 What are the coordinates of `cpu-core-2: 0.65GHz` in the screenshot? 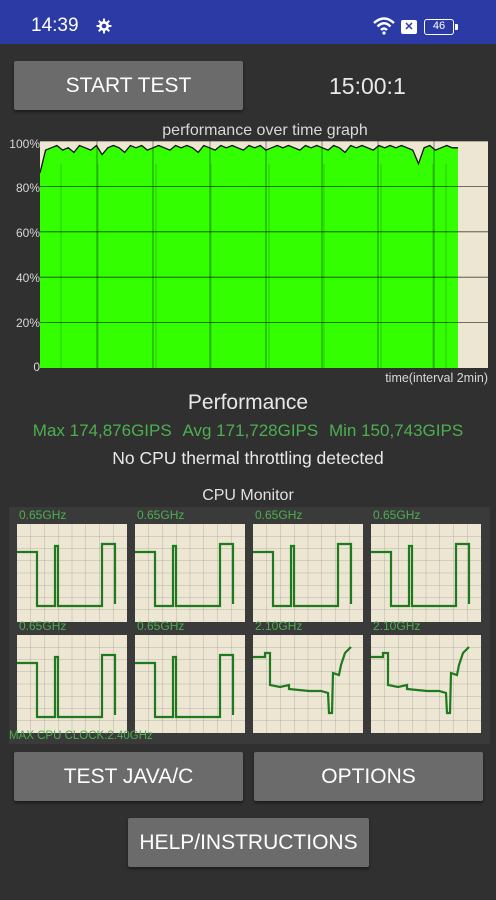 It's located at (308, 565).